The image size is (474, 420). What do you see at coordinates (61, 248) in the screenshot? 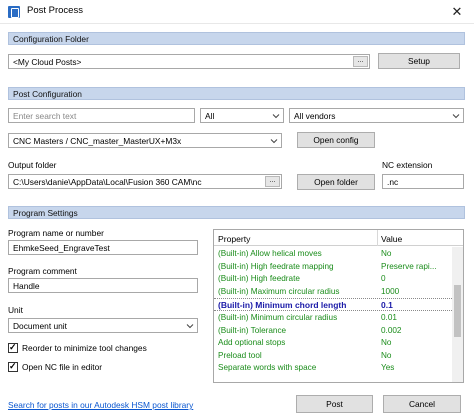
I see `program-name-value: EhmkeSeed_EngraveTest` at bounding box center [61, 248].